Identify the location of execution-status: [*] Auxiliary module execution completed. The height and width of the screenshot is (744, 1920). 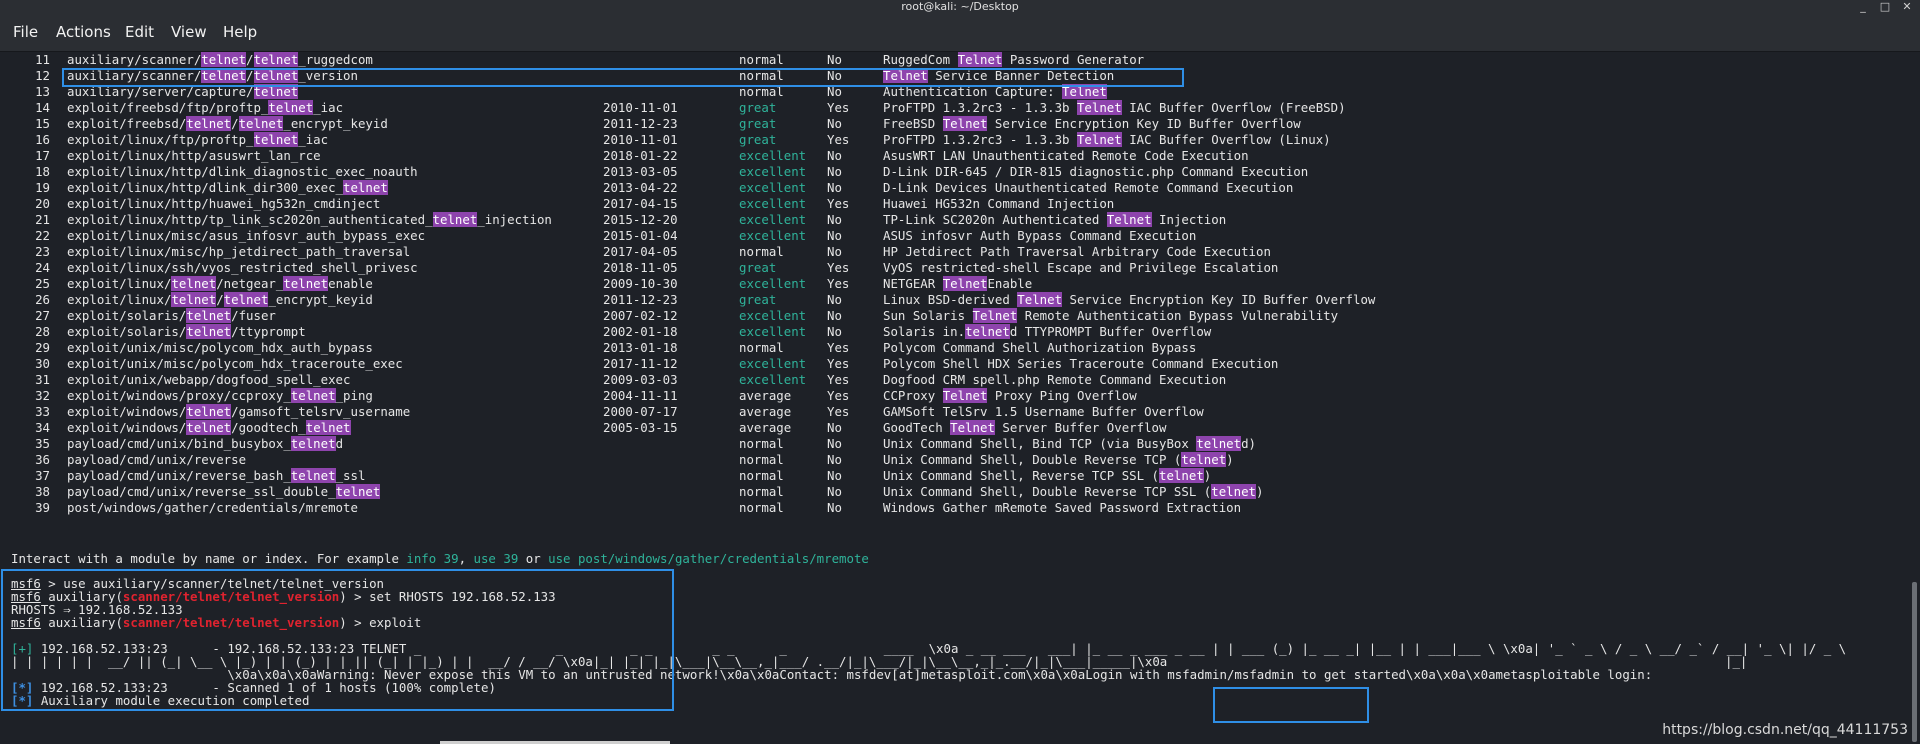
(160, 700).